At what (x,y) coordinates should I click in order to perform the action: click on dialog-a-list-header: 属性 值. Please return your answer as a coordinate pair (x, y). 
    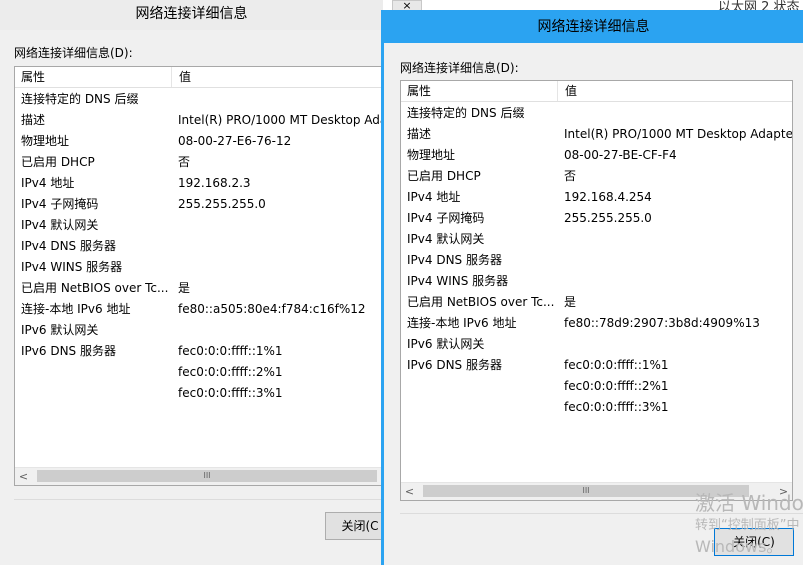
    Looking at the image, I should click on (198, 77).